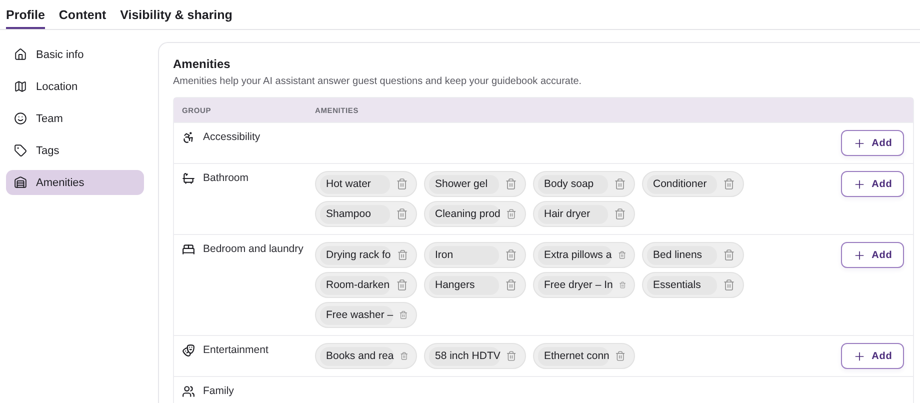 The height and width of the screenshot is (403, 920). Describe the element at coordinates (235, 350) in the screenshot. I see `group-name: Entertainment` at that location.